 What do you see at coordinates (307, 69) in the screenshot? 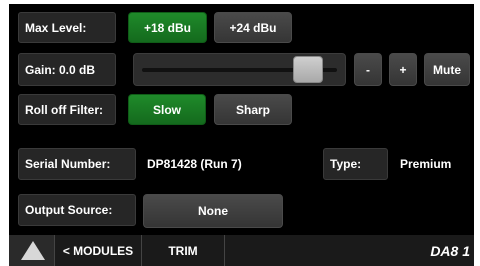
I see `gain-slider-thumb` at bounding box center [307, 69].